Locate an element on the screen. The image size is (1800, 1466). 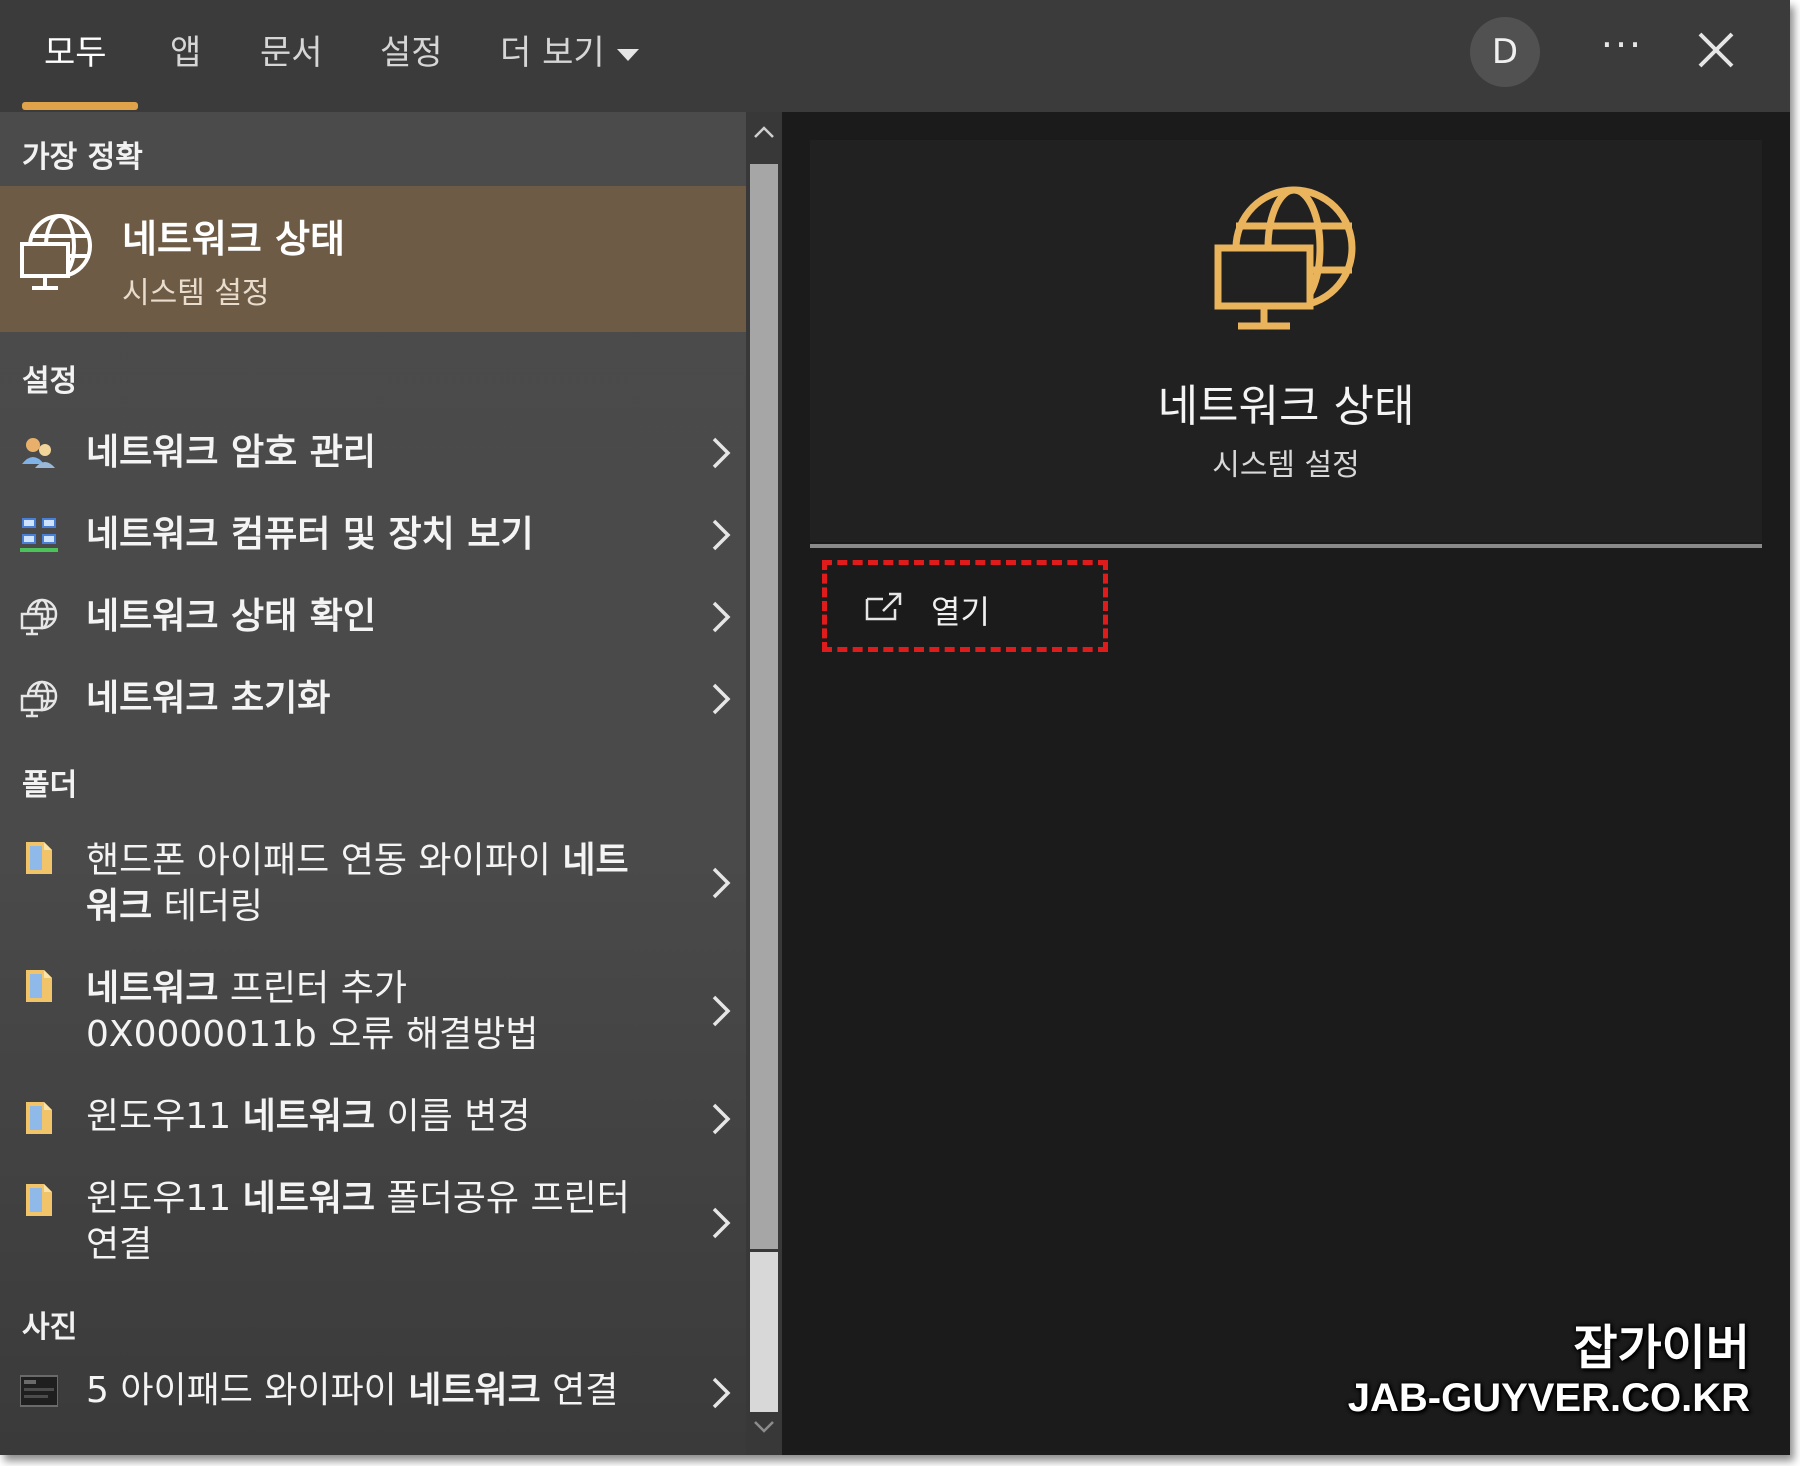
scrollbar-track is located at coordinates (764, 1332).